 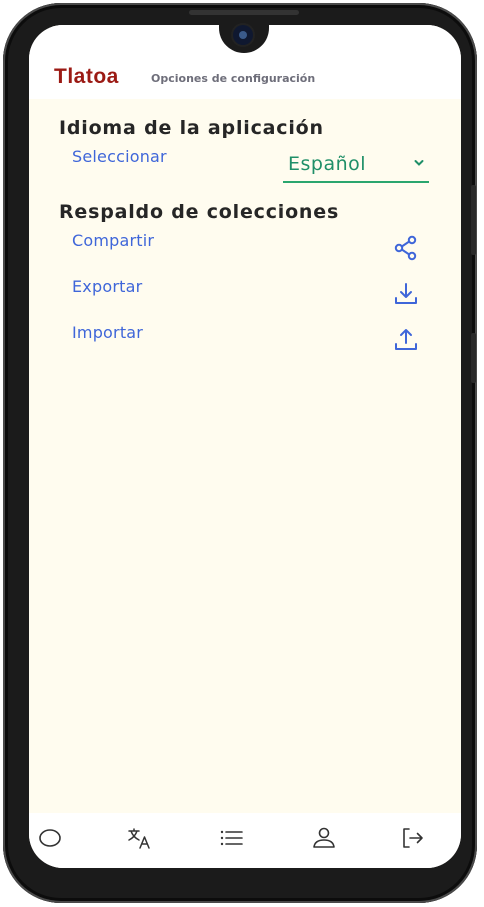 What do you see at coordinates (406, 340) in the screenshot?
I see `upload-icon` at bounding box center [406, 340].